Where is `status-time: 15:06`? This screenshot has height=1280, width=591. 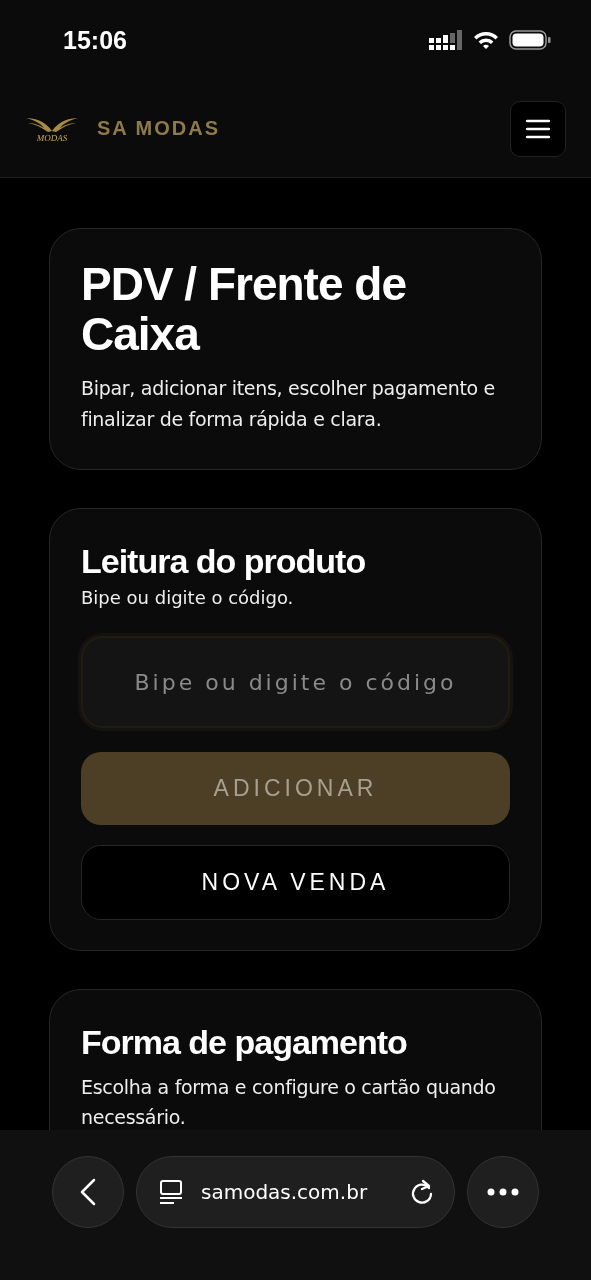
status-time: 15:06 is located at coordinates (95, 40).